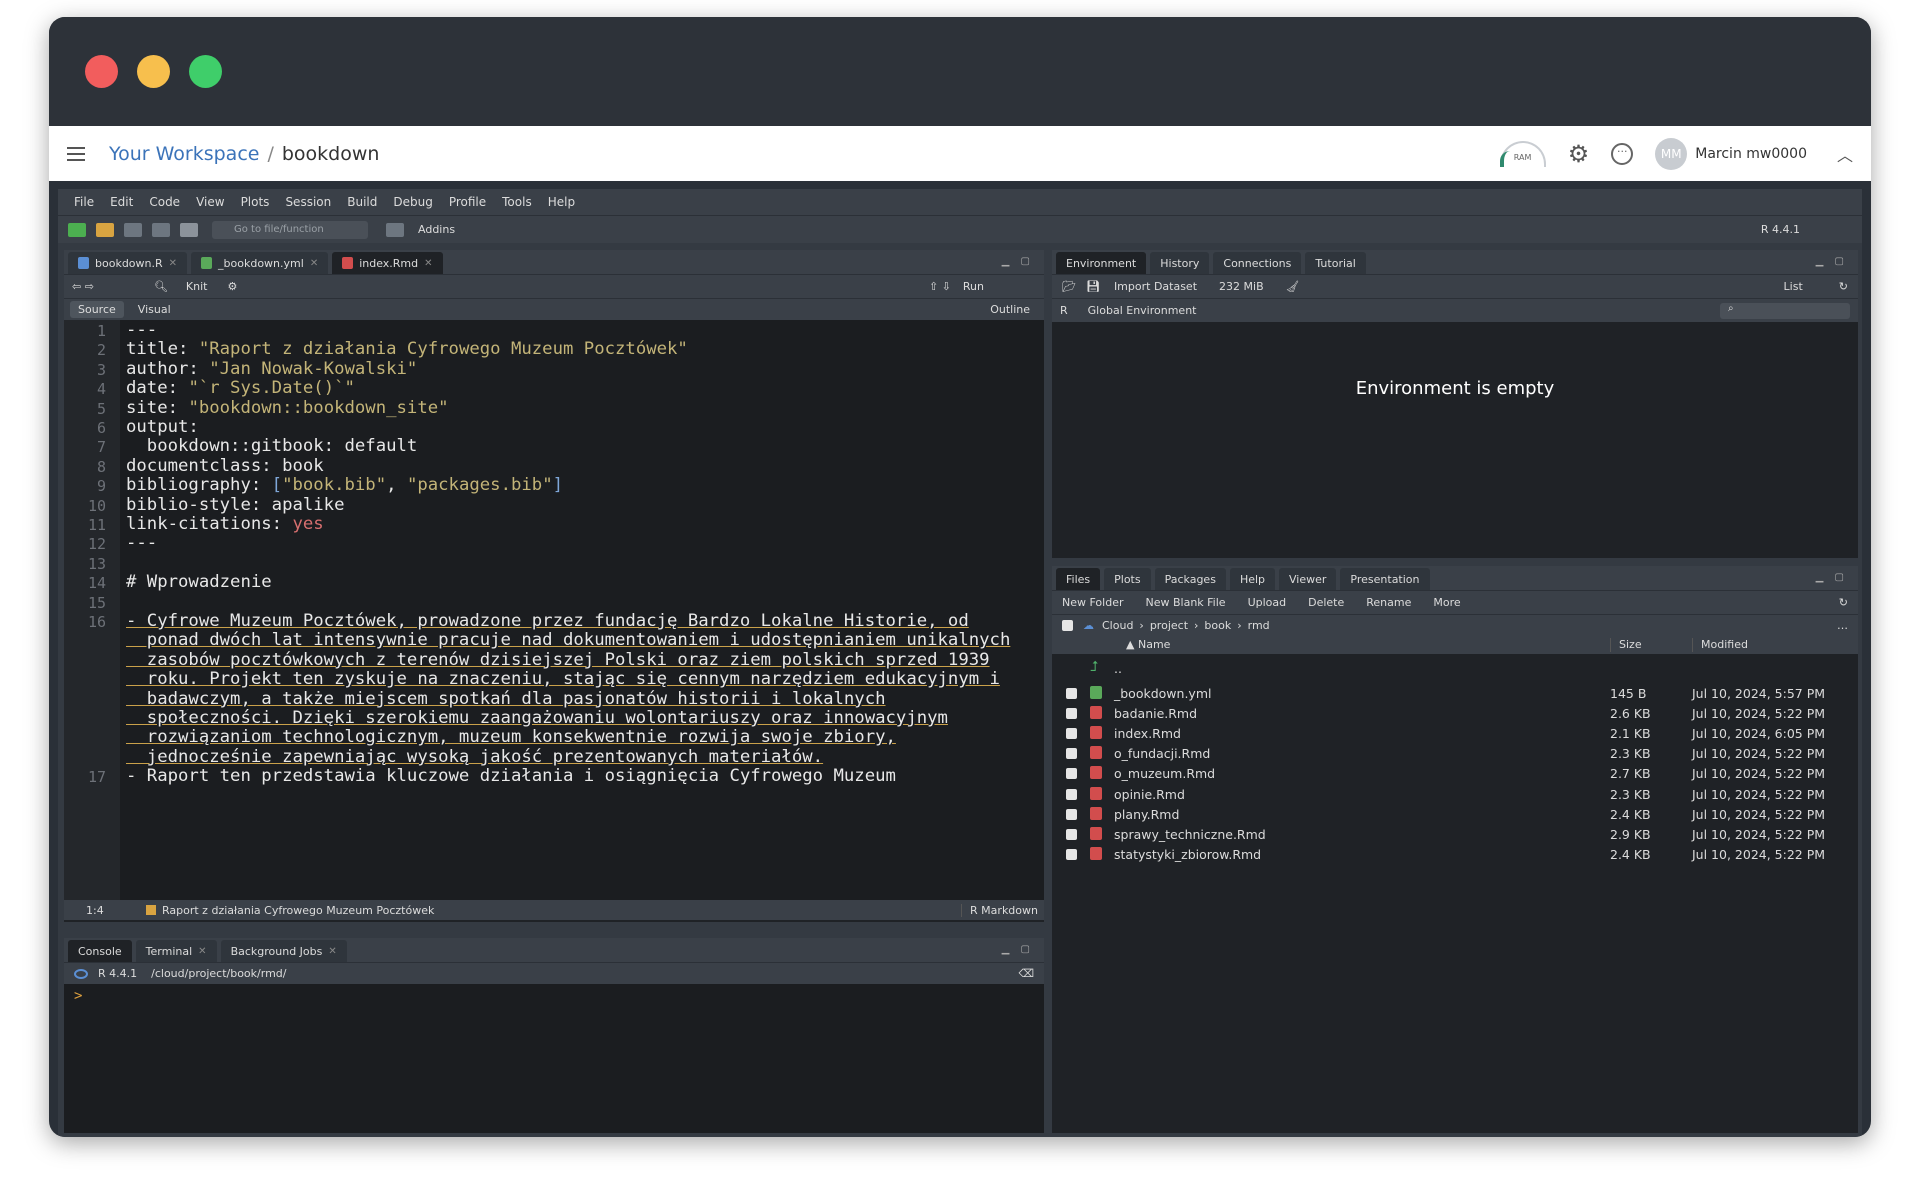 The image size is (1920, 1200). Describe the element at coordinates (1190, 579) in the screenshot. I see `tab-packages: Packages` at that location.